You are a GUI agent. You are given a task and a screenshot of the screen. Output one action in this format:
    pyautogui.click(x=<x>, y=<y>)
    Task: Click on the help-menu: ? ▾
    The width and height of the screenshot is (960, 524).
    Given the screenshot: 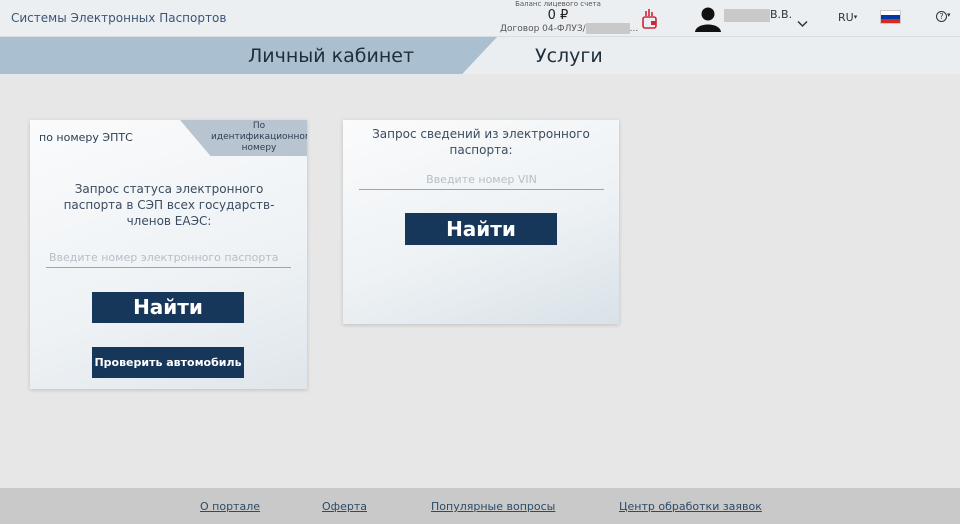 What is the action you would take?
    pyautogui.click(x=943, y=16)
    